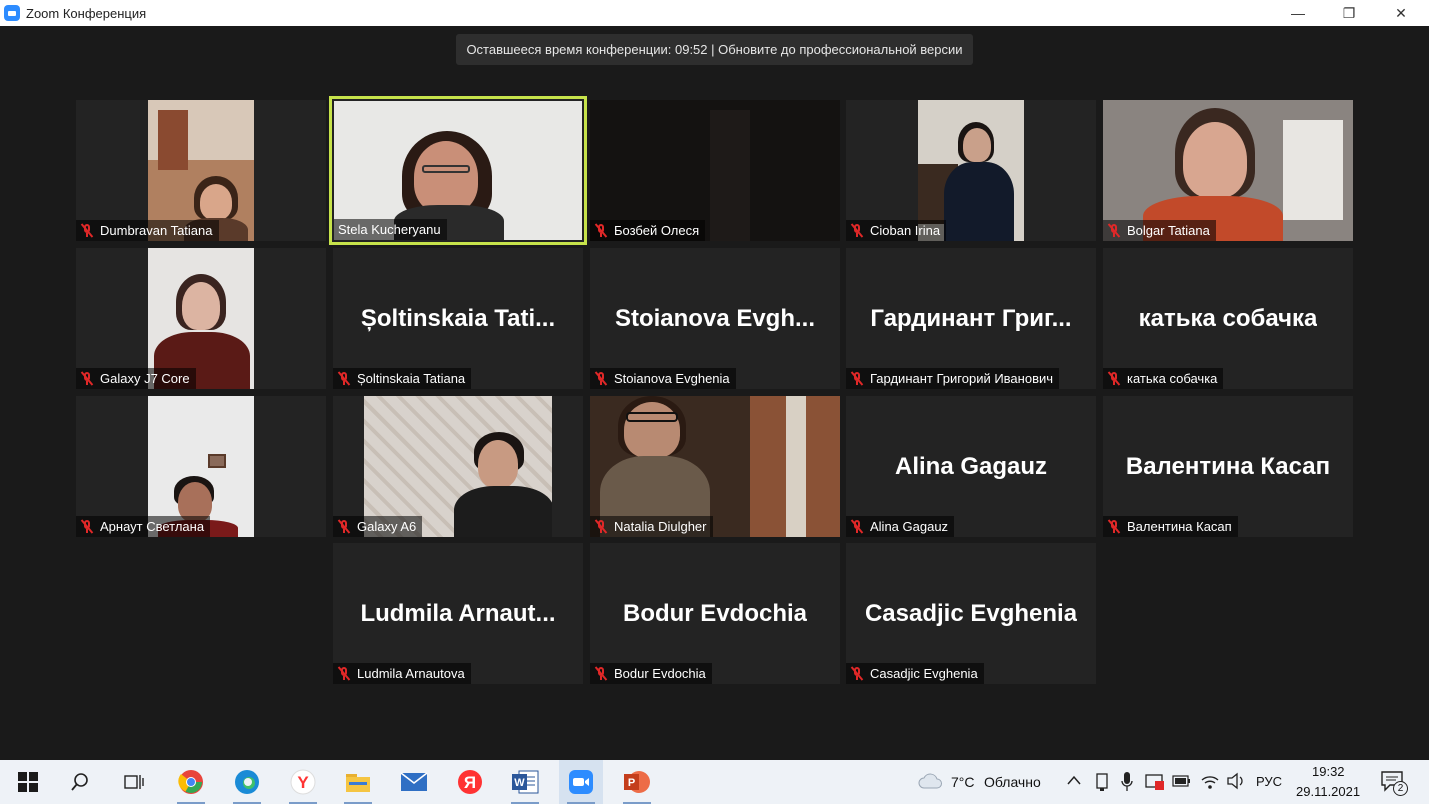 This screenshot has width=1429, height=804. What do you see at coordinates (12, 13) in the screenshot?
I see `zoom-logo-icon` at bounding box center [12, 13].